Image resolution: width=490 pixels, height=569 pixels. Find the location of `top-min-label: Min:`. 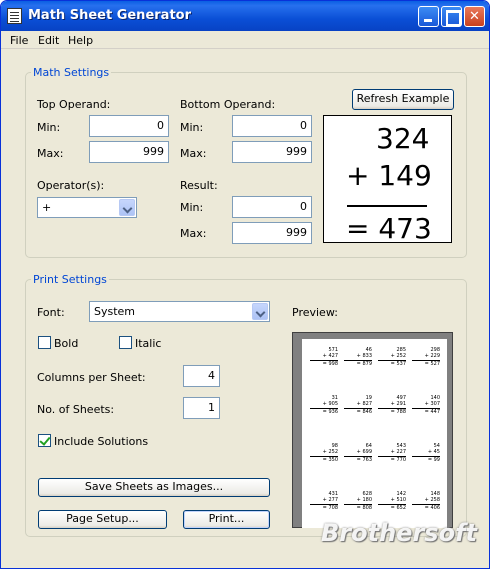

top-min-label: Min: is located at coordinates (49, 127).